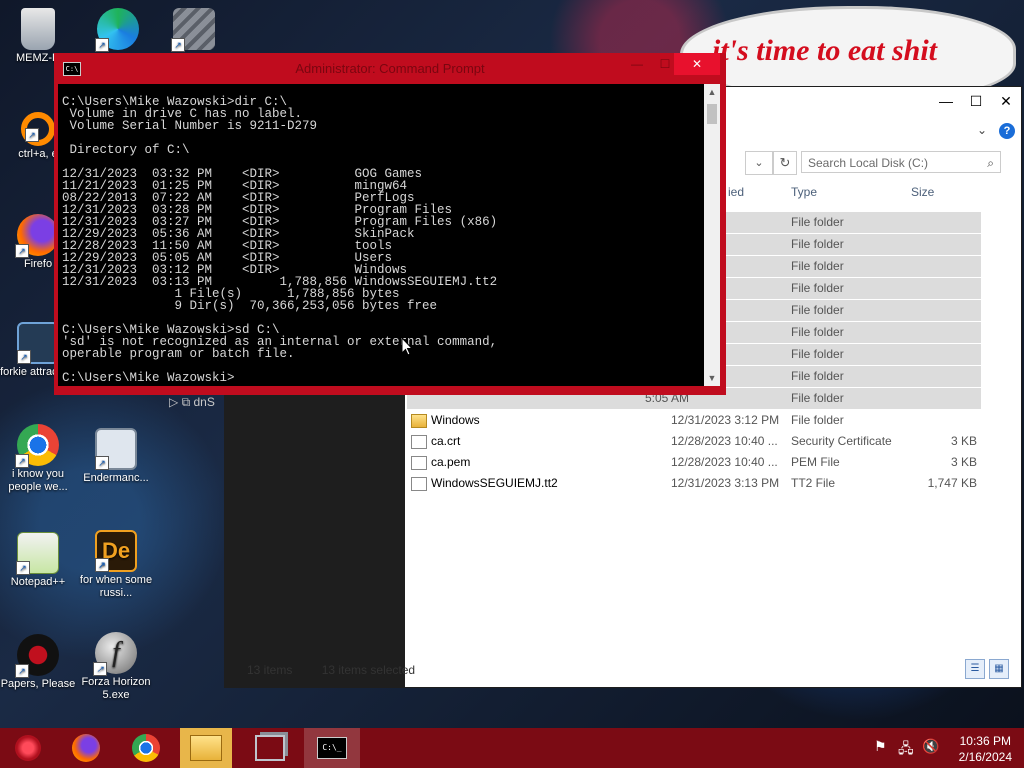 The height and width of the screenshot is (768, 1024). Describe the element at coordinates (1007, 131) in the screenshot. I see `help-icon: ?` at that location.